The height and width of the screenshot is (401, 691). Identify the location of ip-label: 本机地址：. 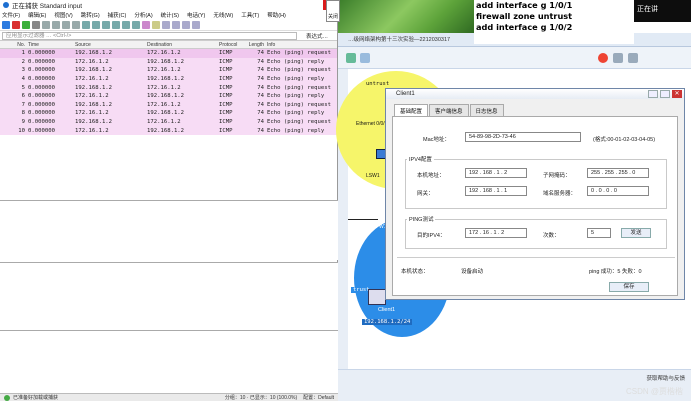
(431, 176).